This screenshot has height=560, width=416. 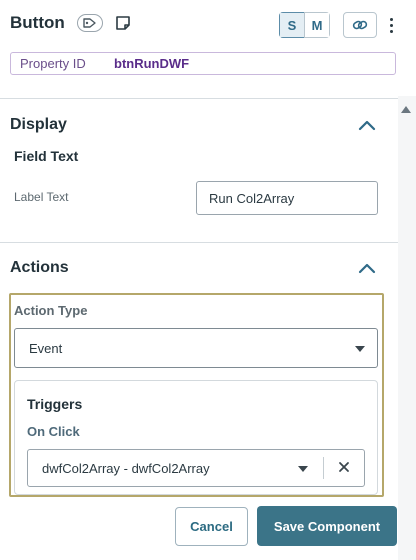 I want to click on size-m-button: M, so click(x=317, y=25).